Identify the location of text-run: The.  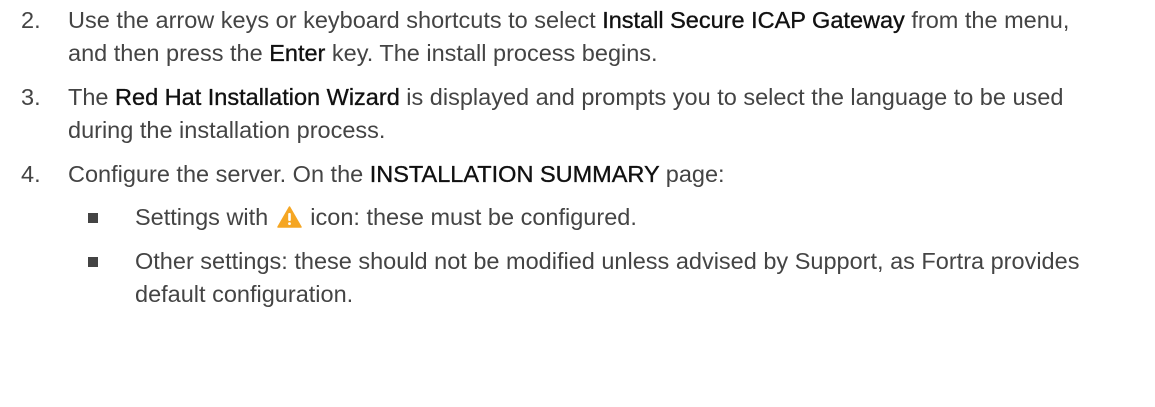
(92, 97).